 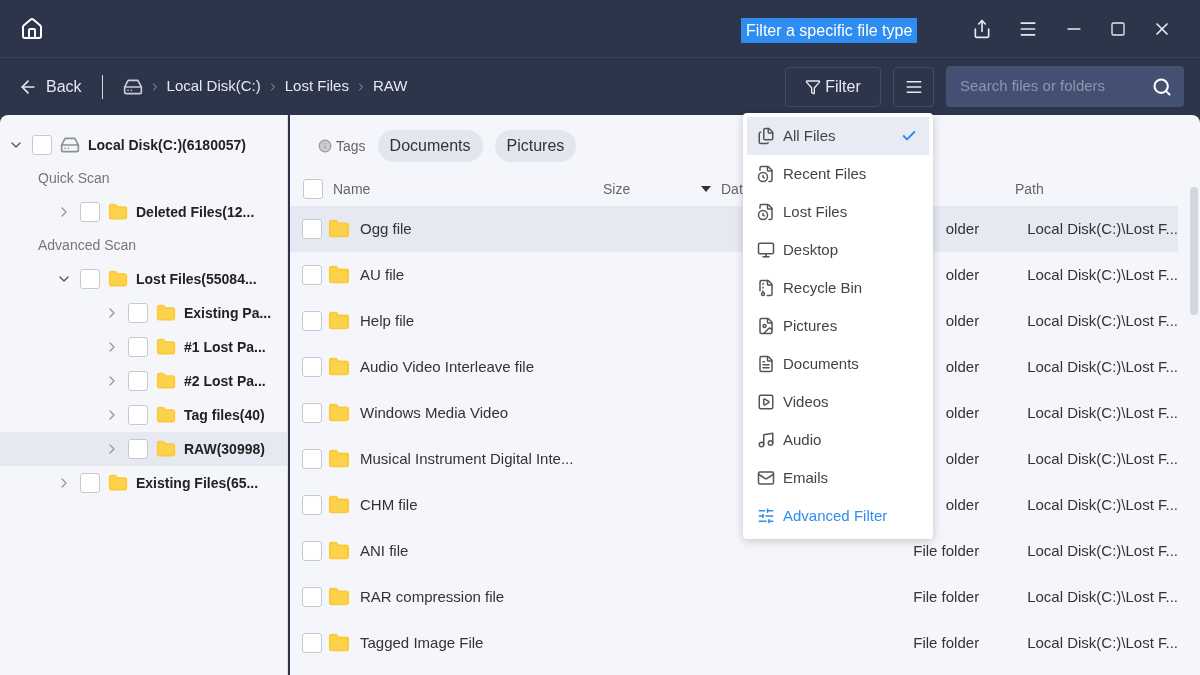 What do you see at coordinates (143, 145) in the screenshot?
I see `tree-item: Local Disk(C:)(6180057)` at bounding box center [143, 145].